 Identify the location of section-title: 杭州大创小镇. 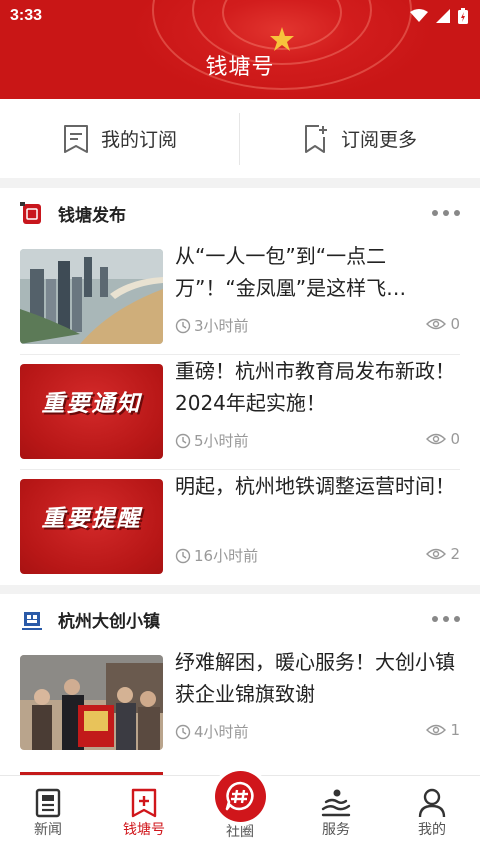
(109, 622).